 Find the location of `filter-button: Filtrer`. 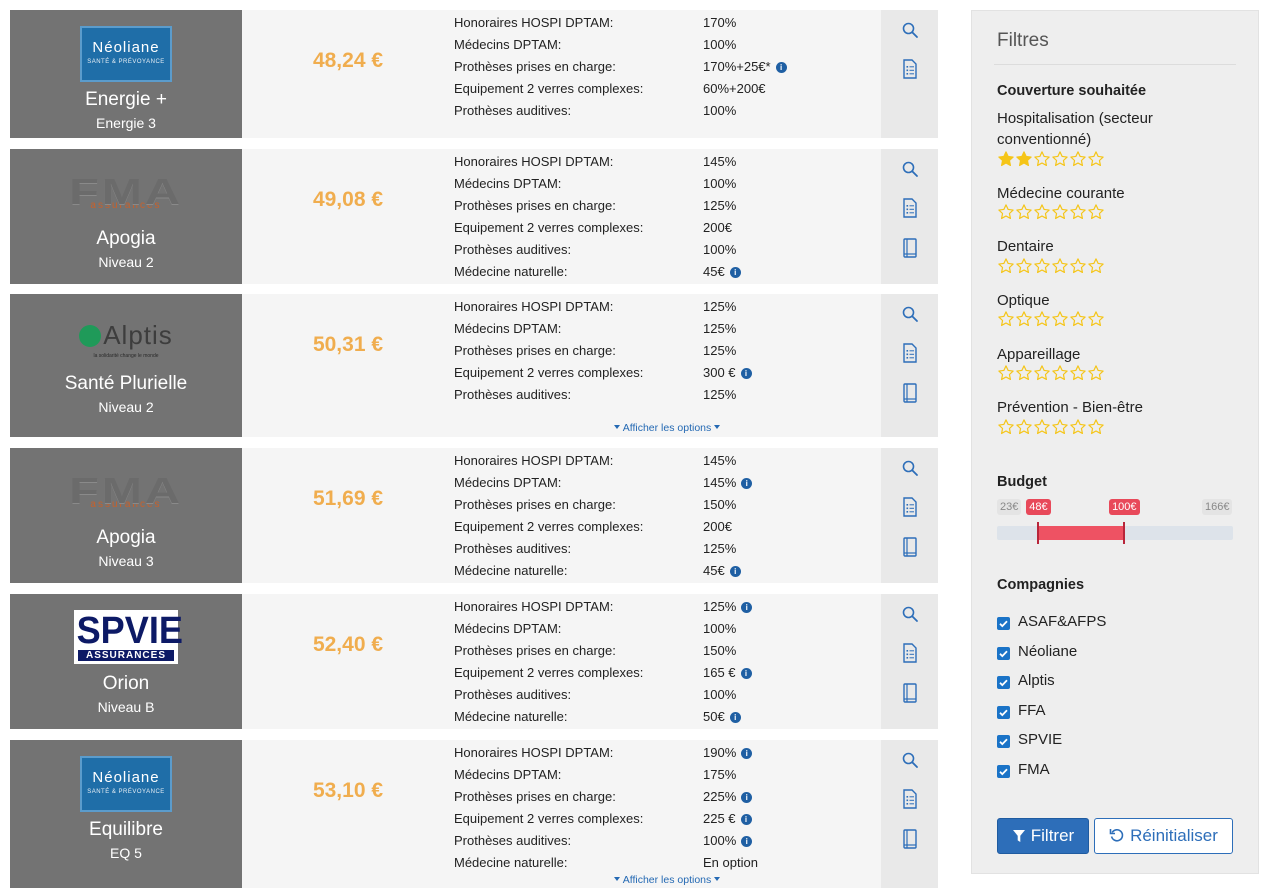

filter-button: Filtrer is located at coordinates (1043, 836).